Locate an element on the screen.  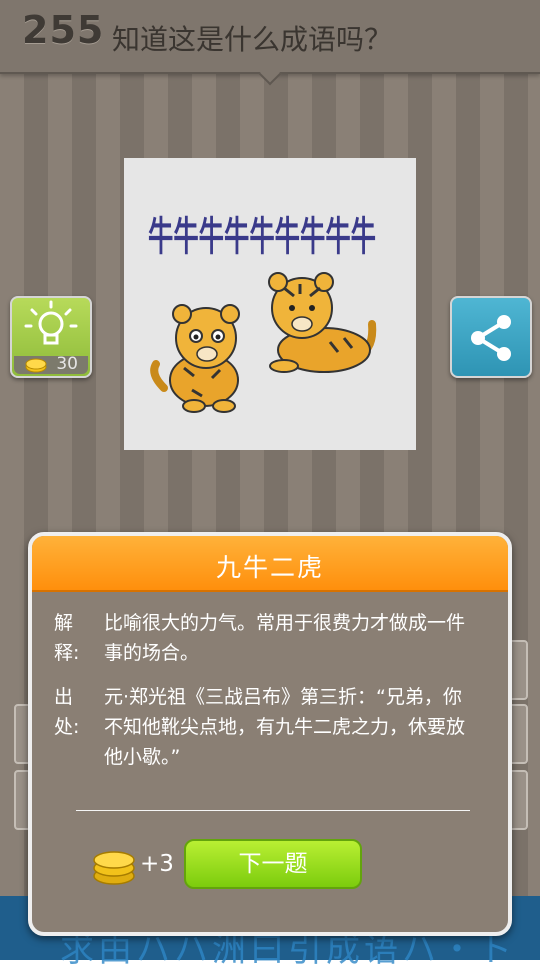
next-question-button: 下一题 is located at coordinates (273, 864).